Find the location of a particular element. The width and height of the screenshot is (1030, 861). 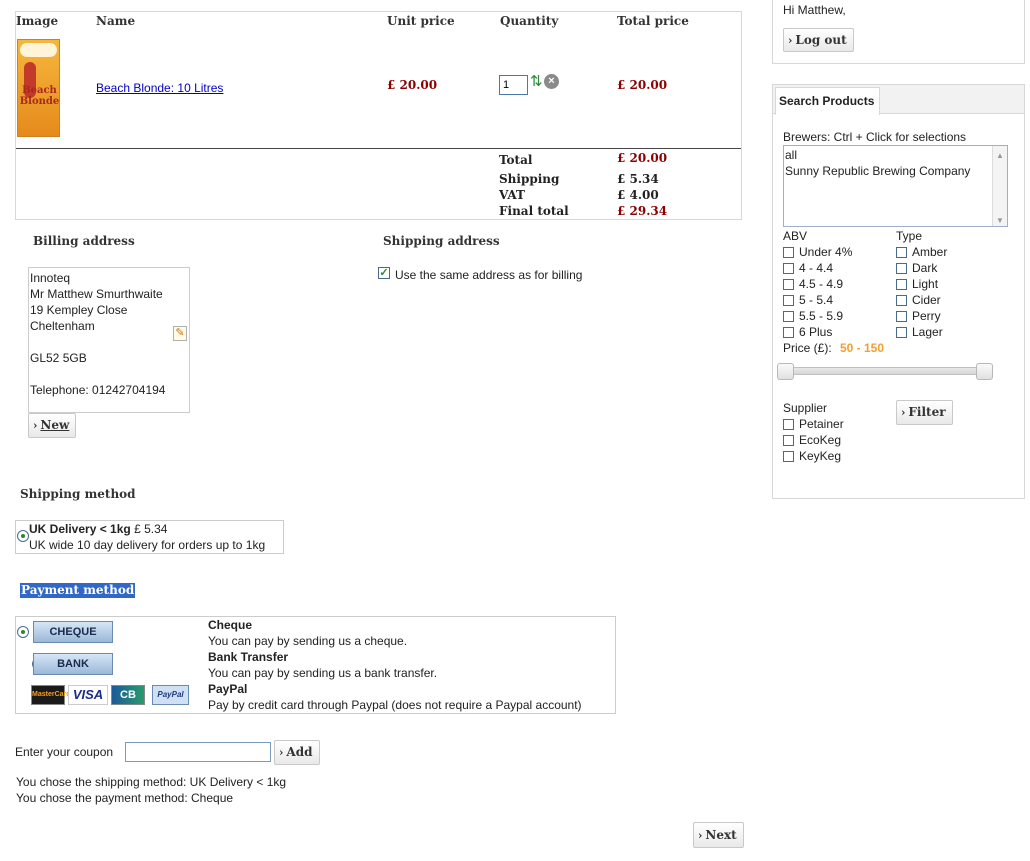

supplier-option: EcoKeg is located at coordinates (812, 440).